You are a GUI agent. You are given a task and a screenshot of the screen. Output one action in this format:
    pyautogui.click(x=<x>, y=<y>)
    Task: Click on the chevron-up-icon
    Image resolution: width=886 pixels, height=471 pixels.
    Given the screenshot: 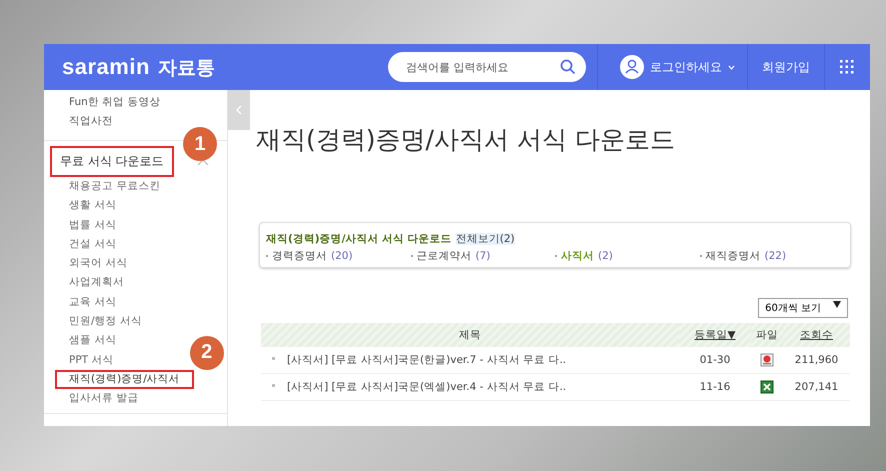 What is the action you would take?
    pyautogui.click(x=203, y=162)
    